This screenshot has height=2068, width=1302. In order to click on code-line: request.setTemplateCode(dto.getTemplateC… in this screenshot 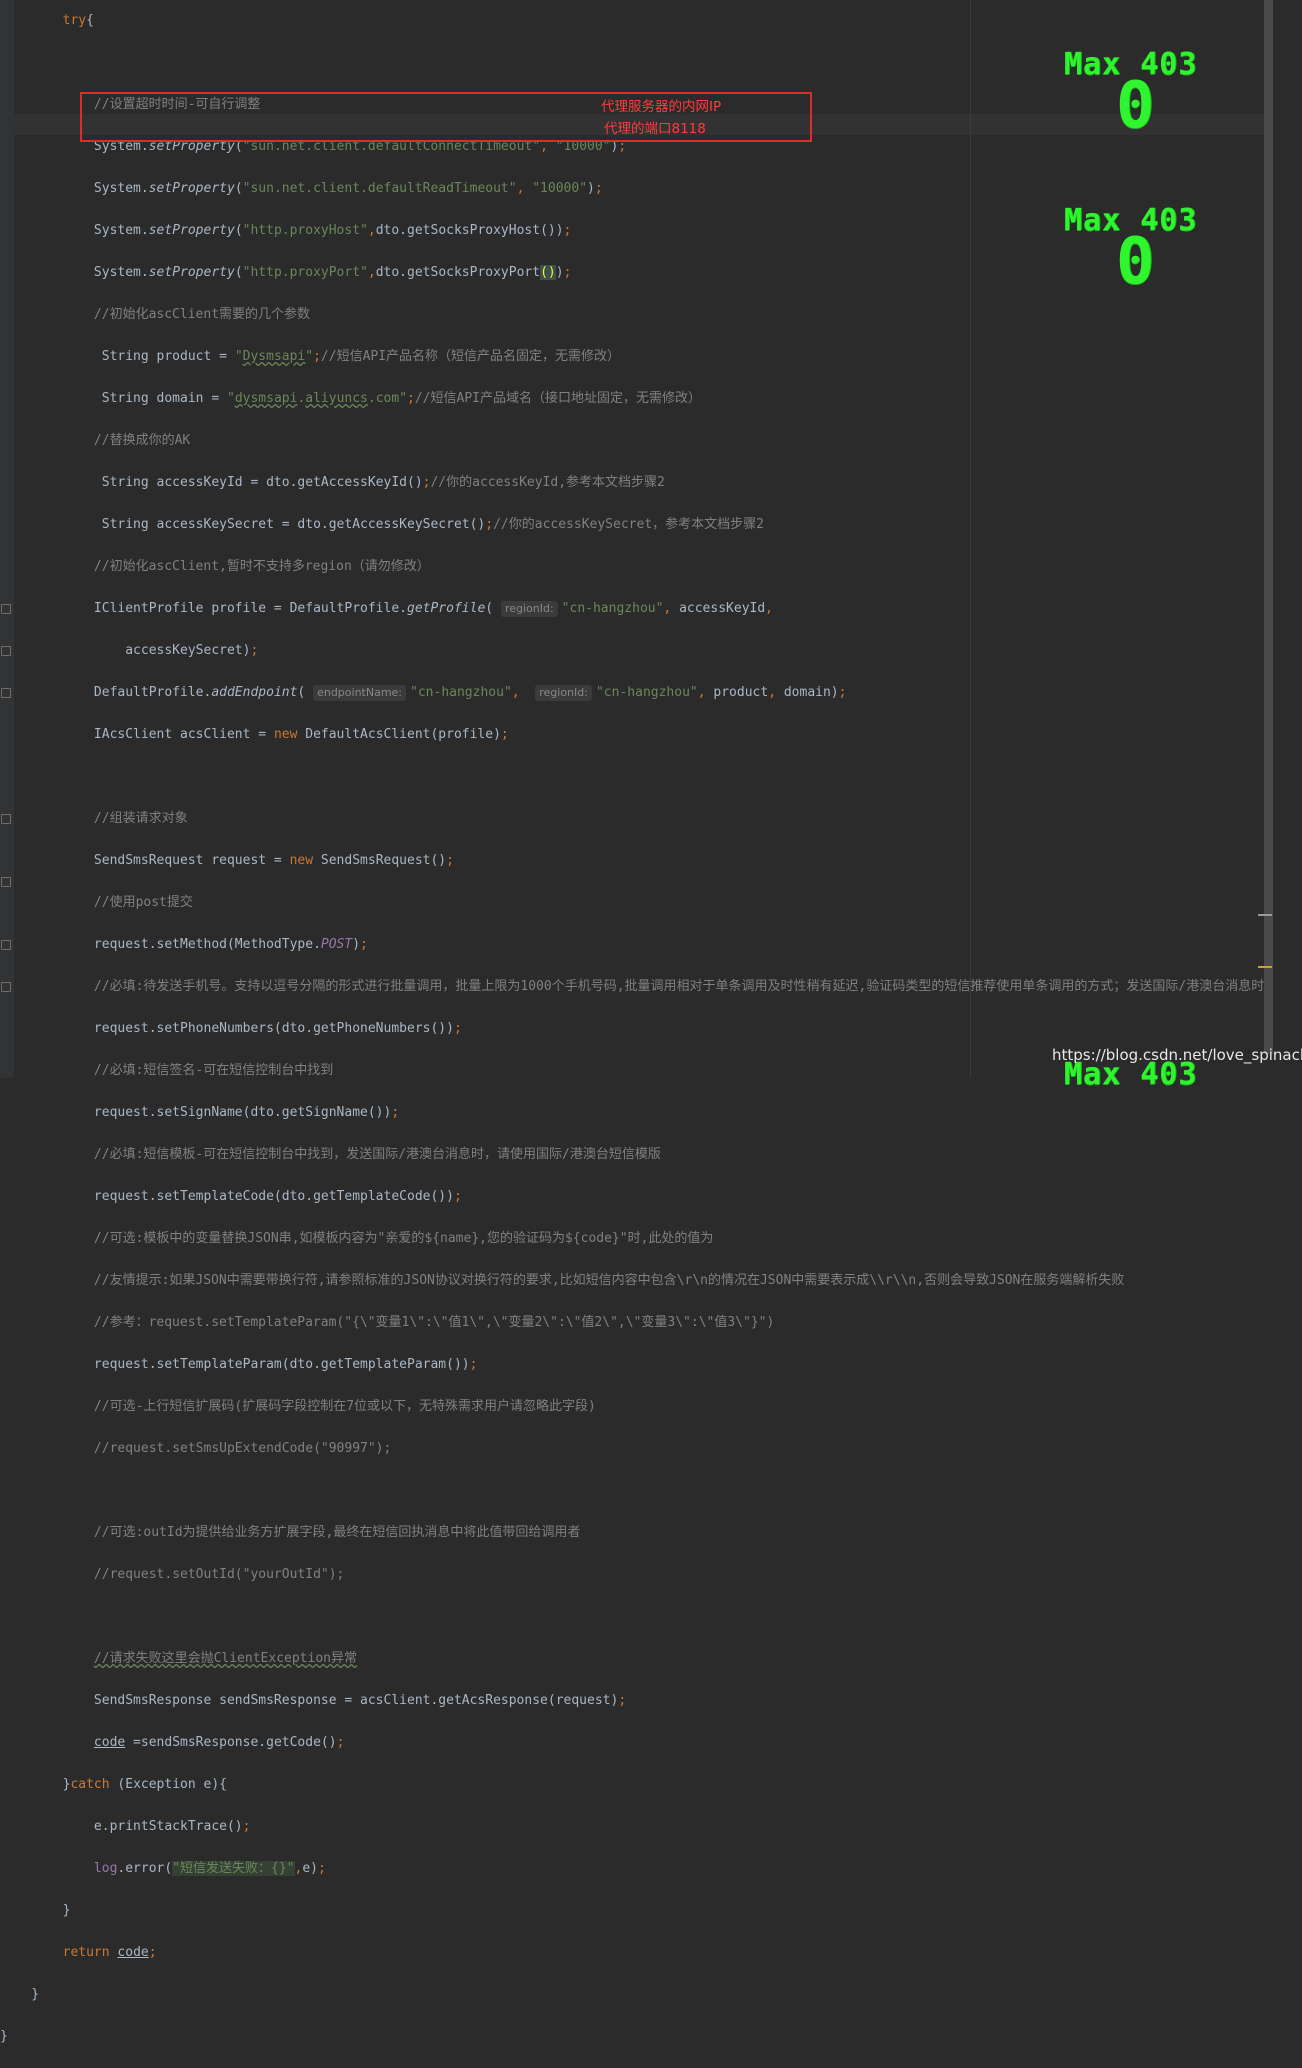, I will do `click(231, 1196)`.